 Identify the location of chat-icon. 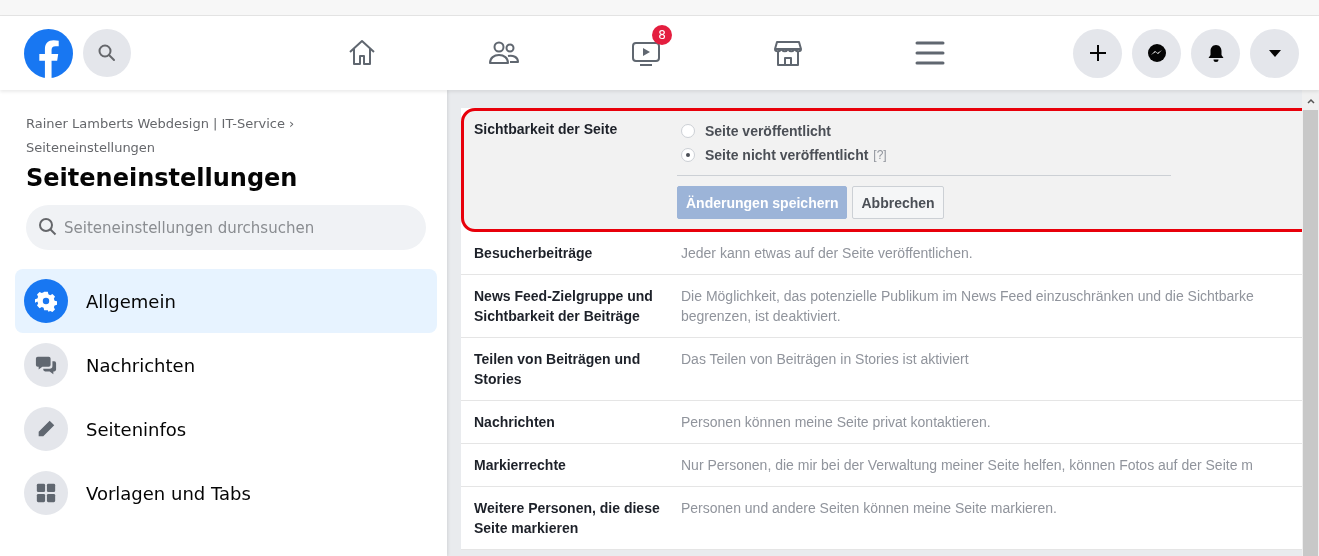
(46, 365).